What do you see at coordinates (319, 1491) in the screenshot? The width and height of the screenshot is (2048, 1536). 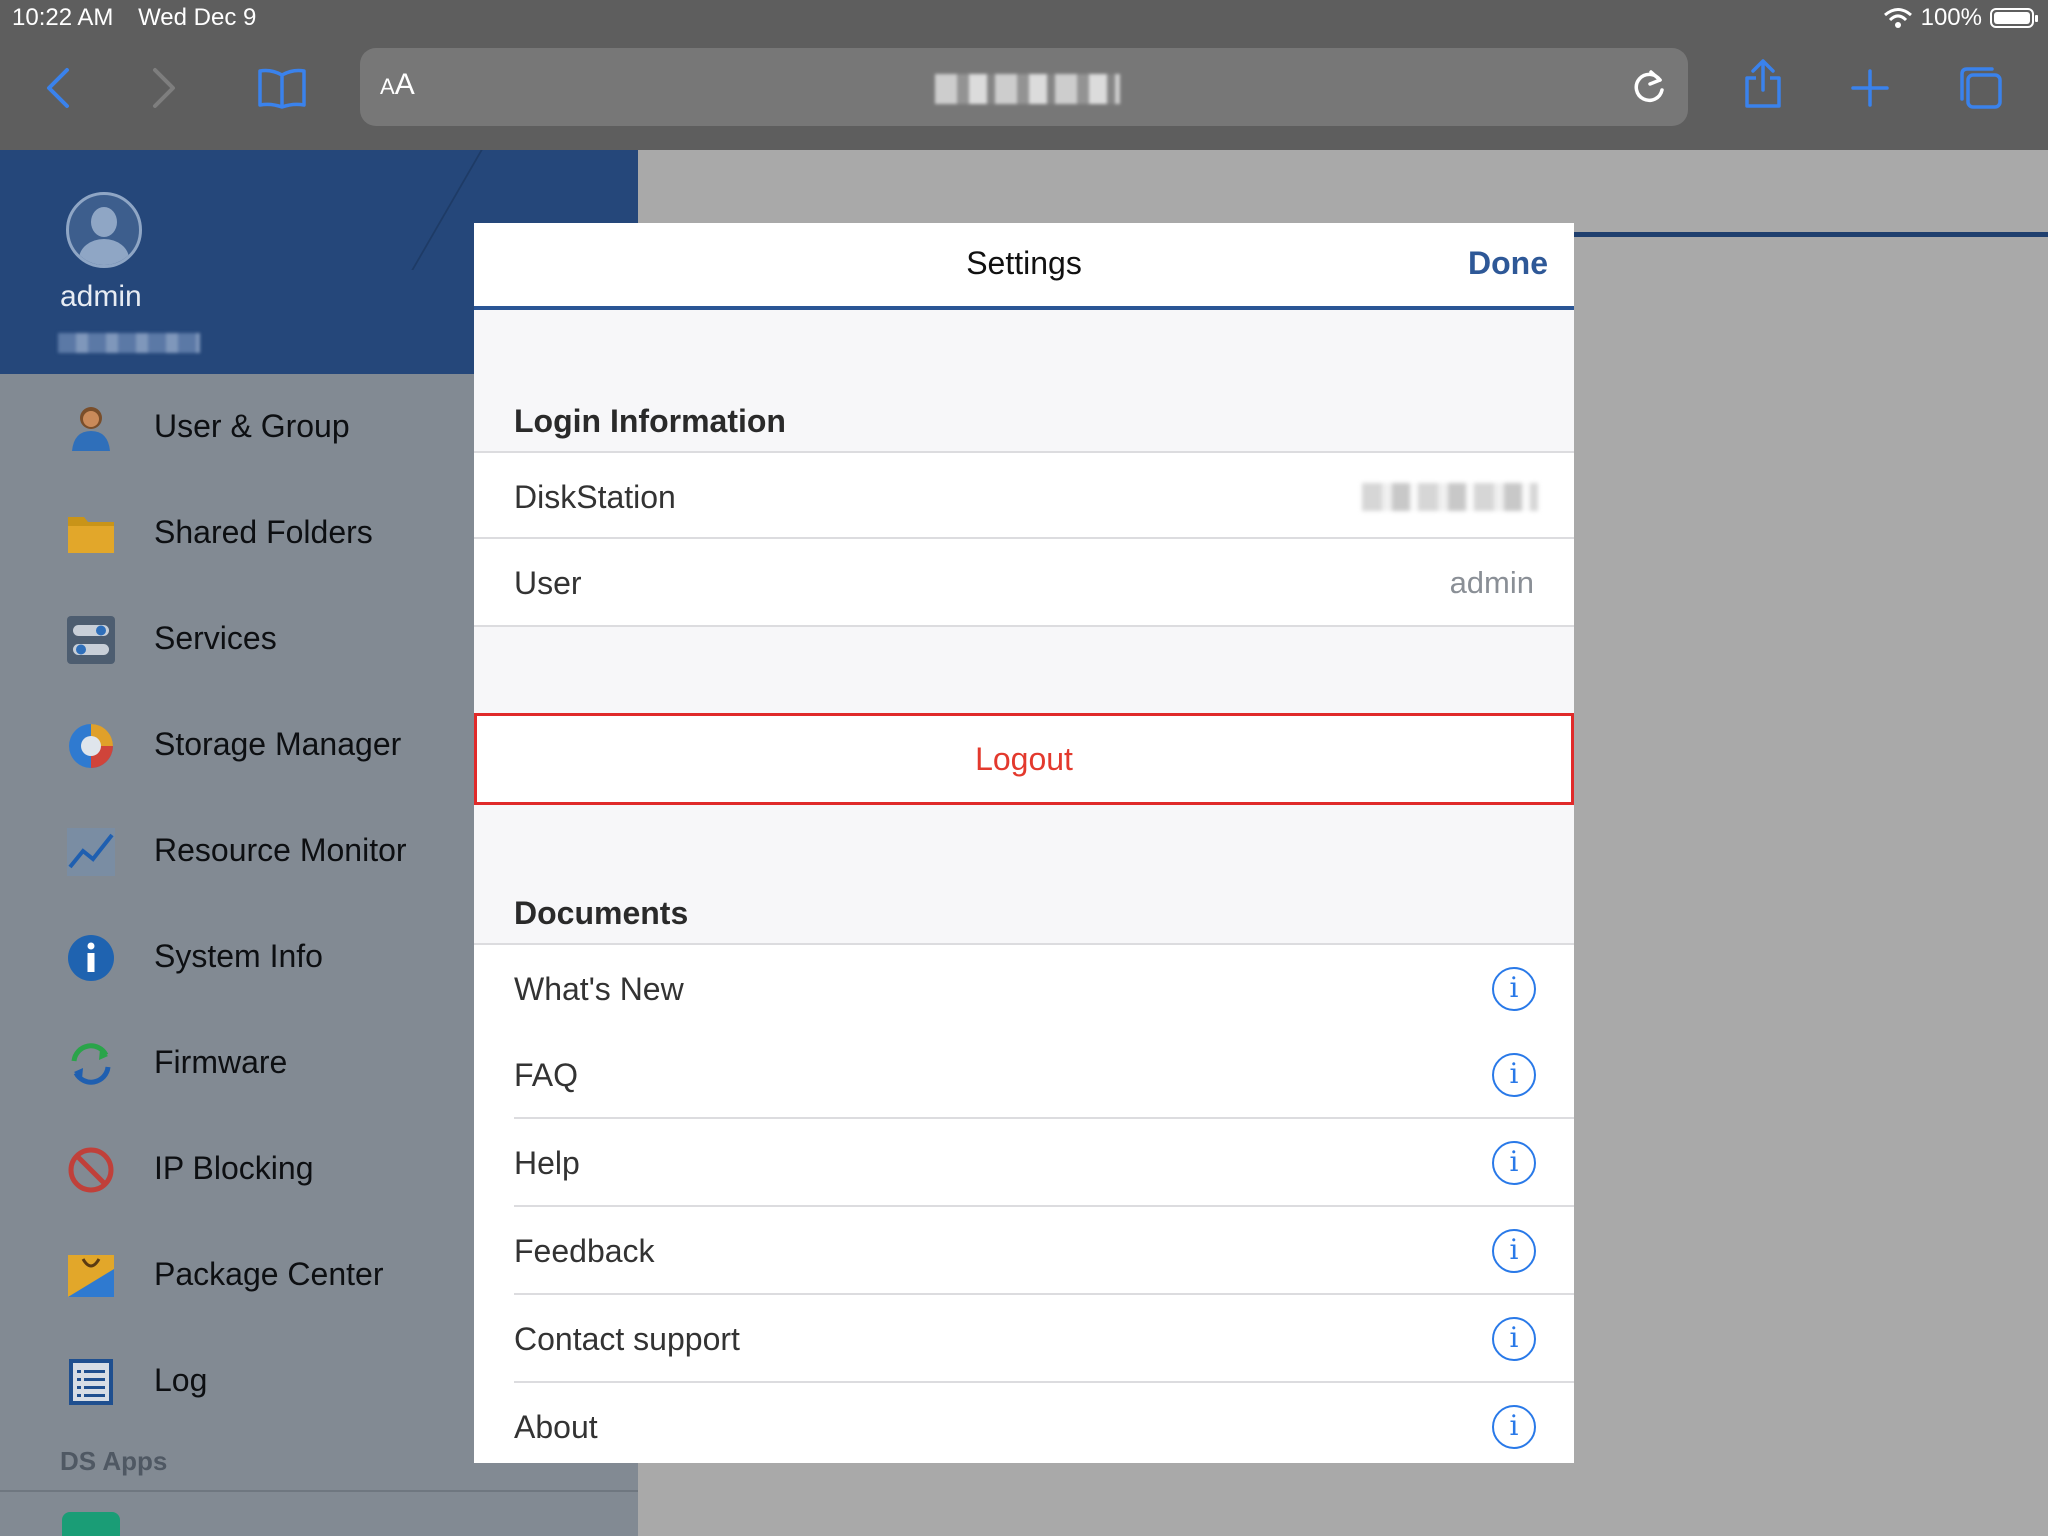 I see `divider` at bounding box center [319, 1491].